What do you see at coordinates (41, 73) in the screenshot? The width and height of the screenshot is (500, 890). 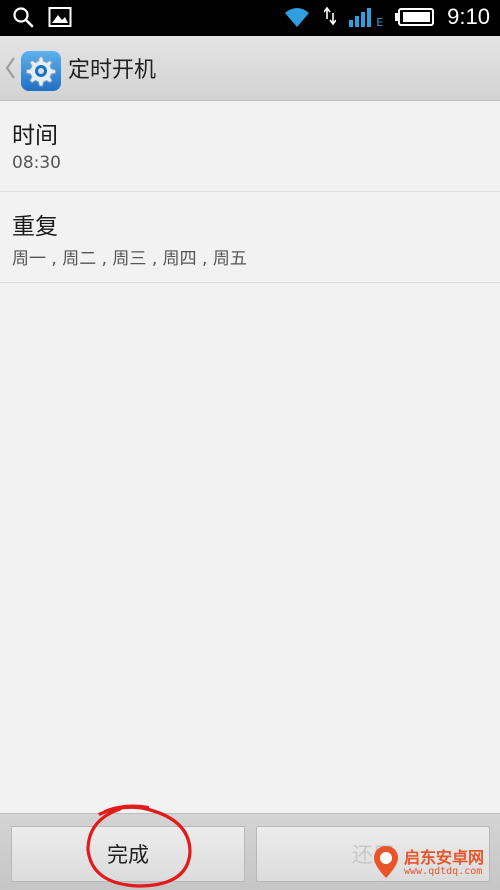 I see `gear-icon` at bounding box center [41, 73].